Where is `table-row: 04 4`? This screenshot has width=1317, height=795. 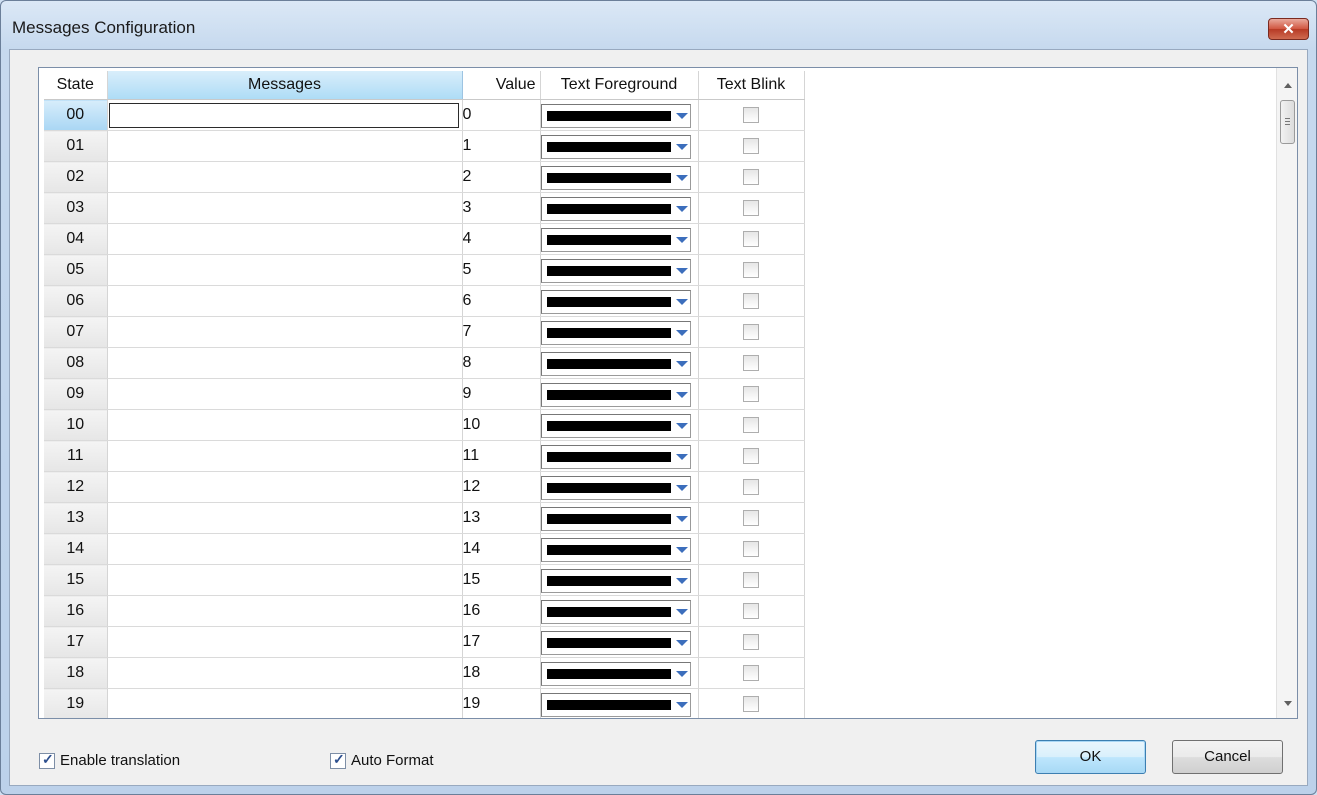
table-row: 04 4 is located at coordinates (424, 239).